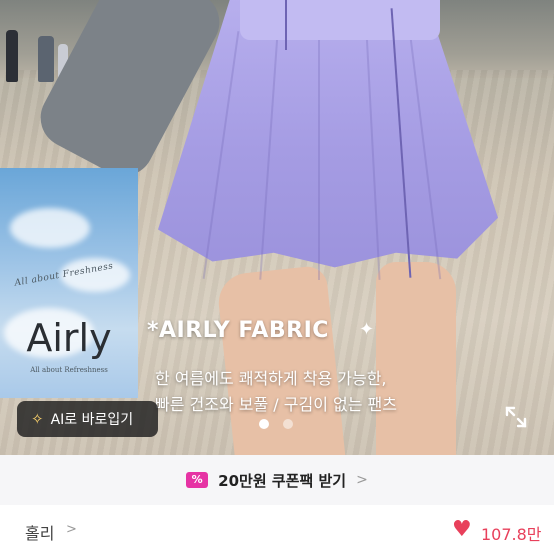 This screenshot has height=554, width=554. I want to click on ai-try-on-label: AI로 바로입기, so click(92, 420).